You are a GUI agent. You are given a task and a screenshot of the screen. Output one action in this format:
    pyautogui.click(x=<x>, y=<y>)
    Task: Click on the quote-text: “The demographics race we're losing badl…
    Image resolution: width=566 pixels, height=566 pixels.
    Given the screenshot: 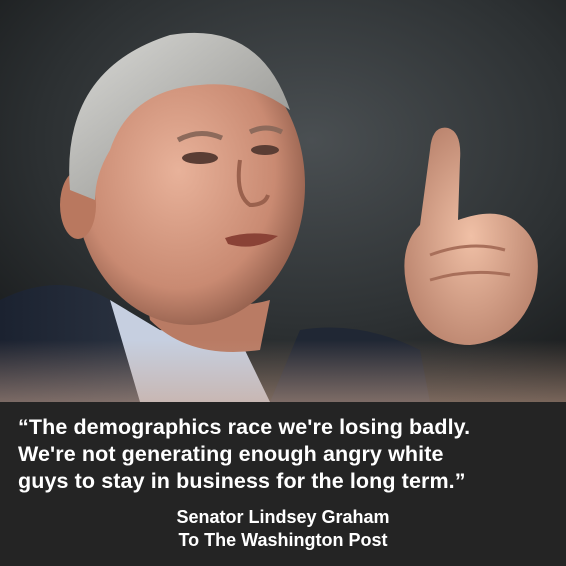 What is the action you would take?
    pyautogui.click(x=288, y=454)
    